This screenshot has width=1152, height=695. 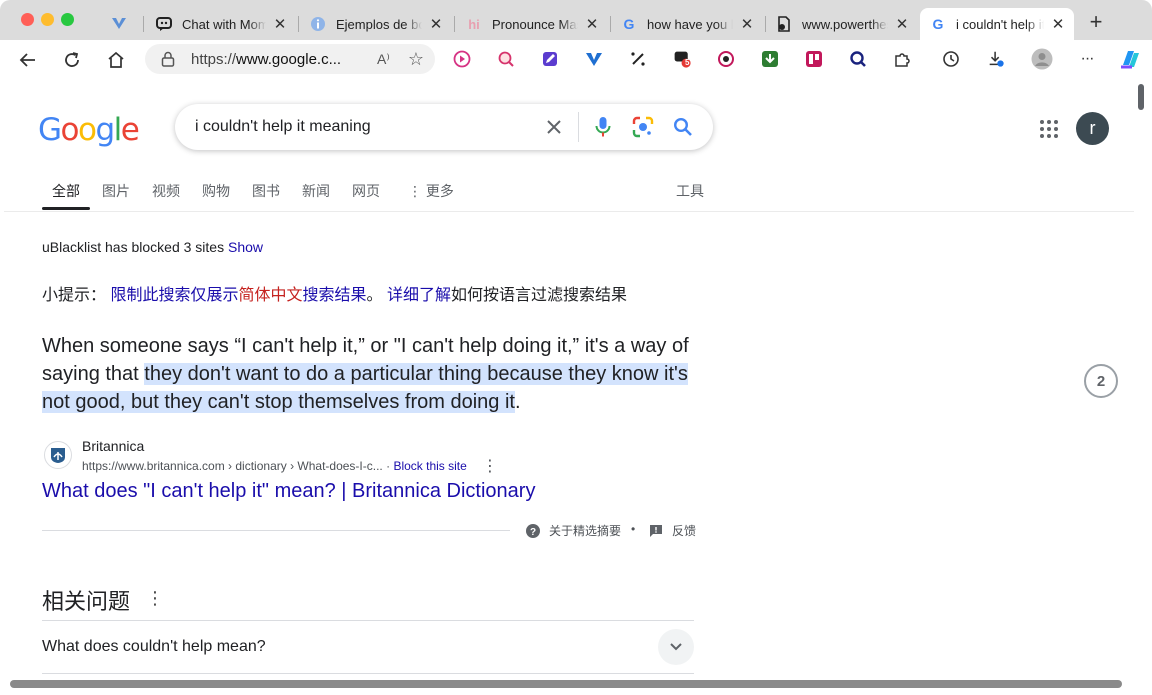 I want to click on trello-extension-icon, so click(x=814, y=59).